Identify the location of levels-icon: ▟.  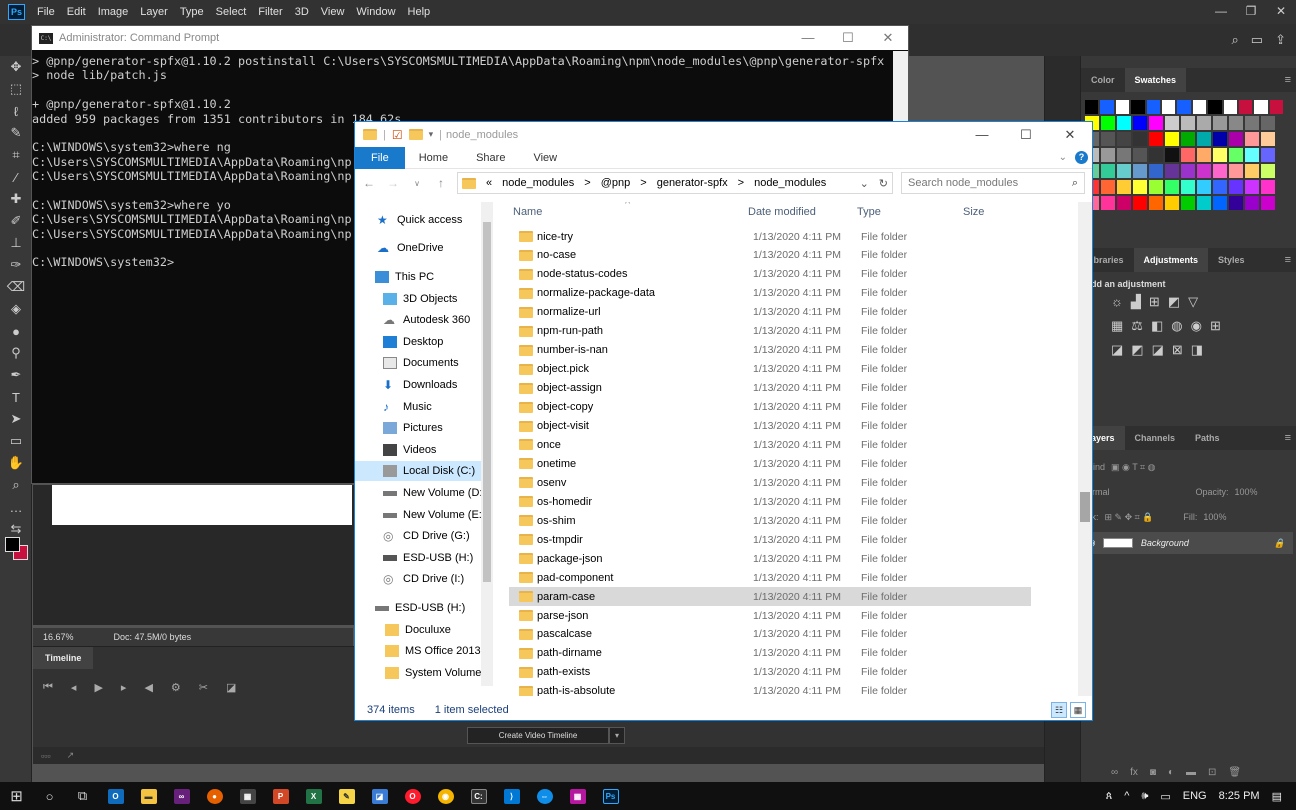
(1136, 302).